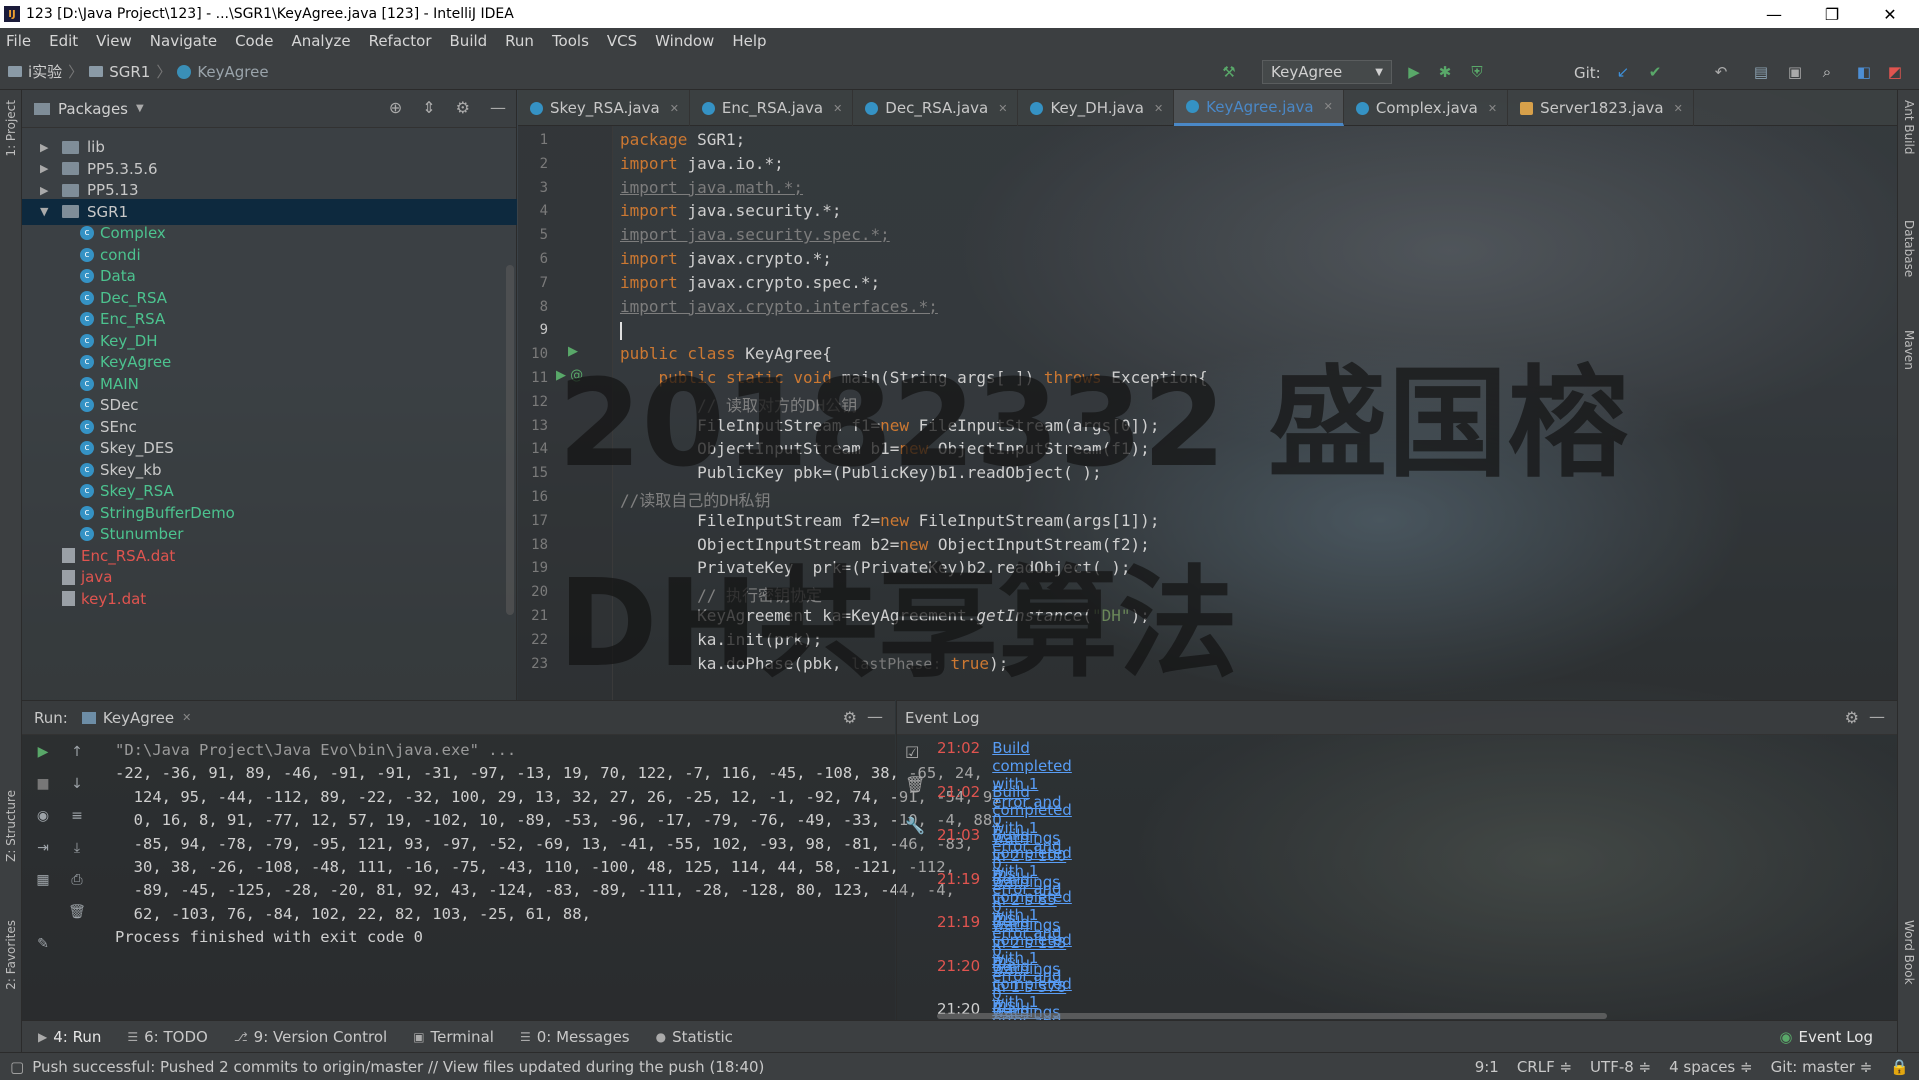  I want to click on build-hammer-icon: ⚒, so click(1229, 72).